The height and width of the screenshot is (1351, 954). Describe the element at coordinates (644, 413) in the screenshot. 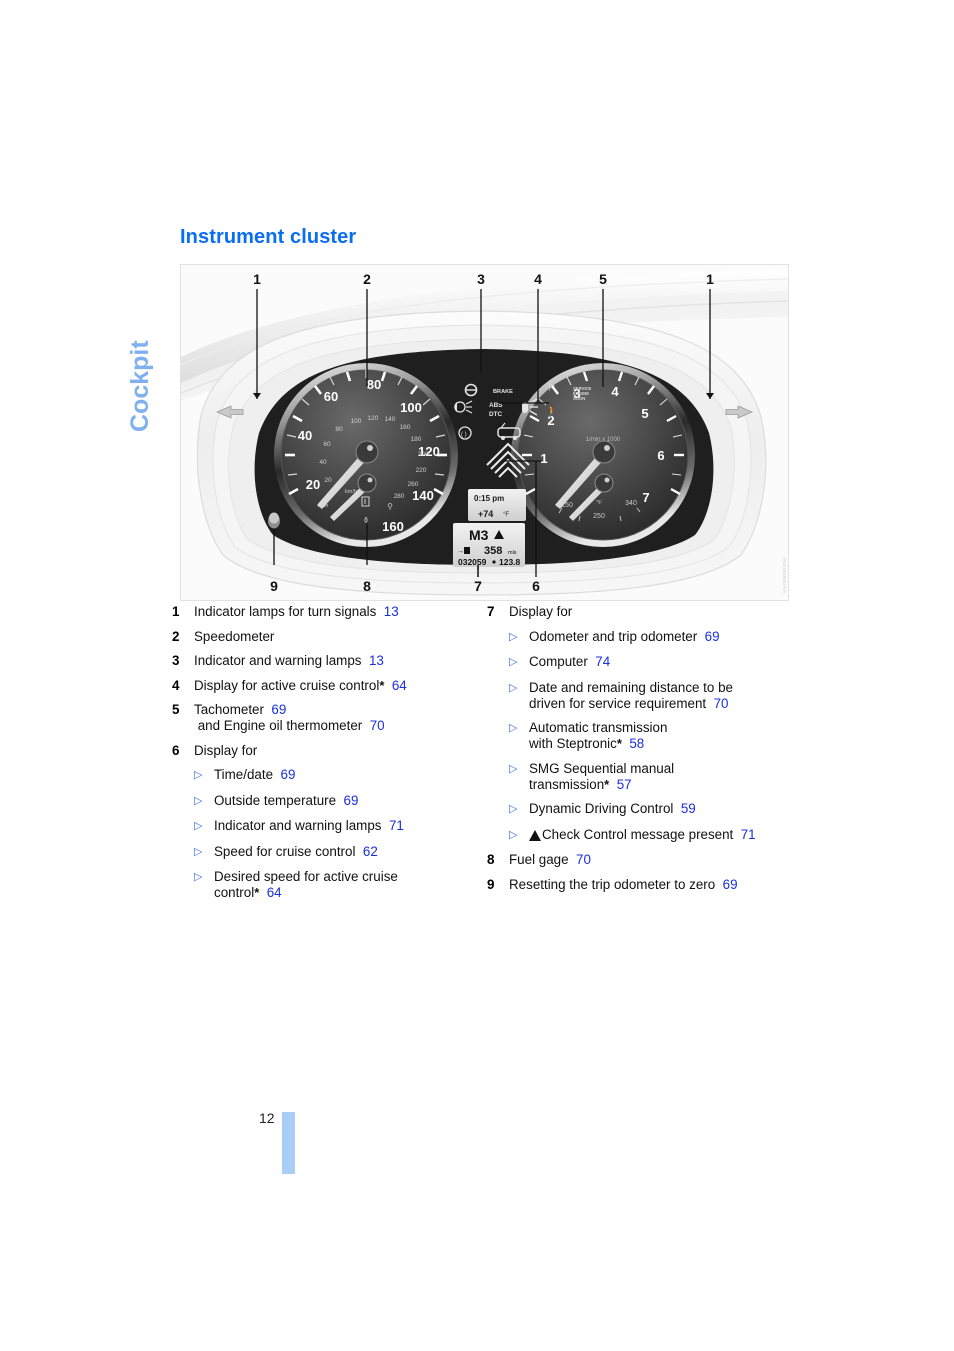

I see `svg-text: 5` at that location.